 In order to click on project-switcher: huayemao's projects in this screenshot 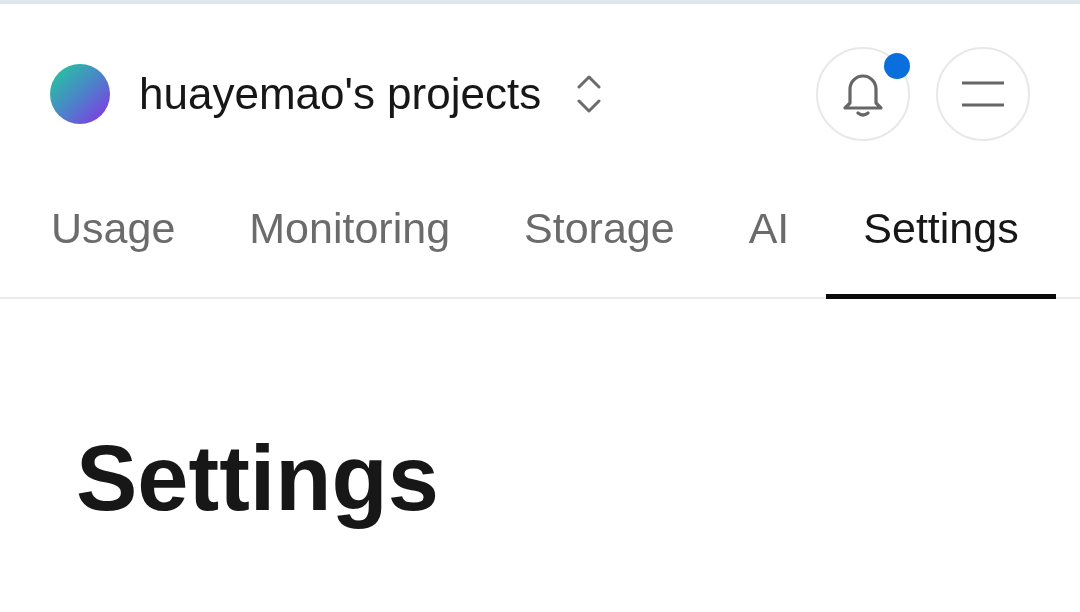, I will do `click(370, 94)`.